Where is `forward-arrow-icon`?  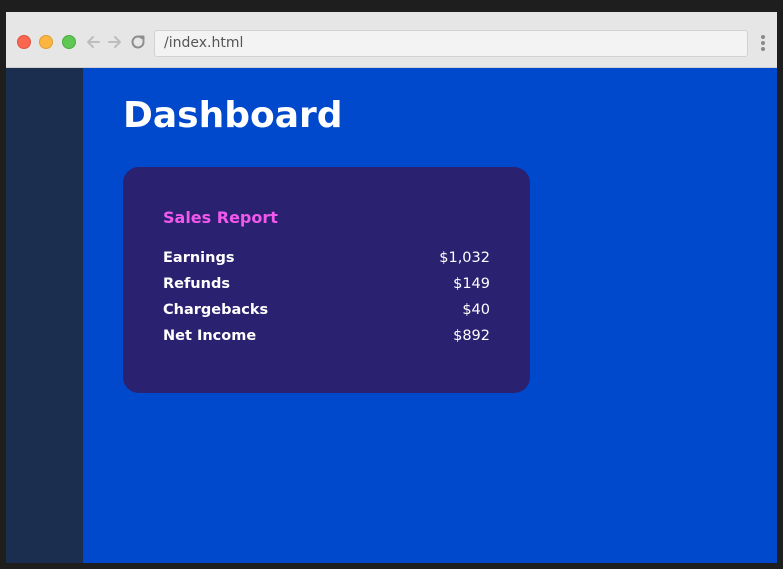
forward-arrow-icon is located at coordinates (115, 42).